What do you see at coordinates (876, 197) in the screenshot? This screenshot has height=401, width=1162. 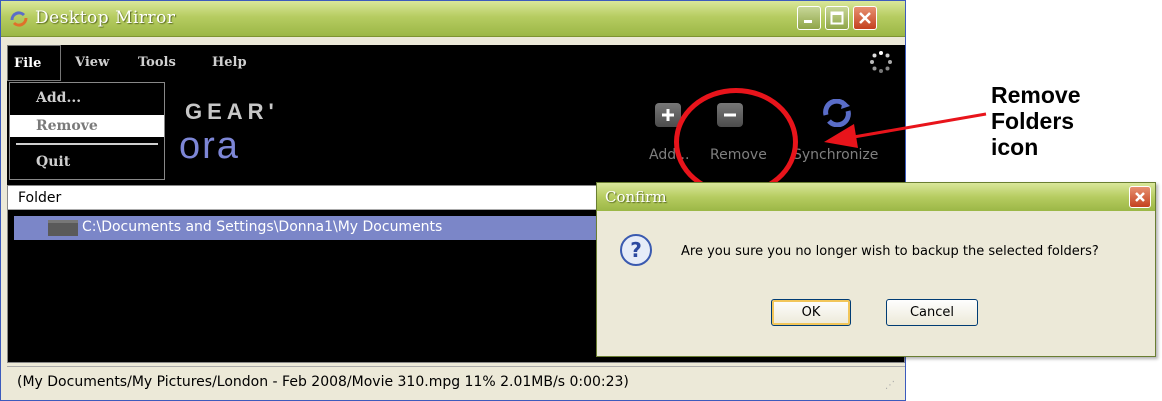 I see `dialog-title-bar: Confirm` at bounding box center [876, 197].